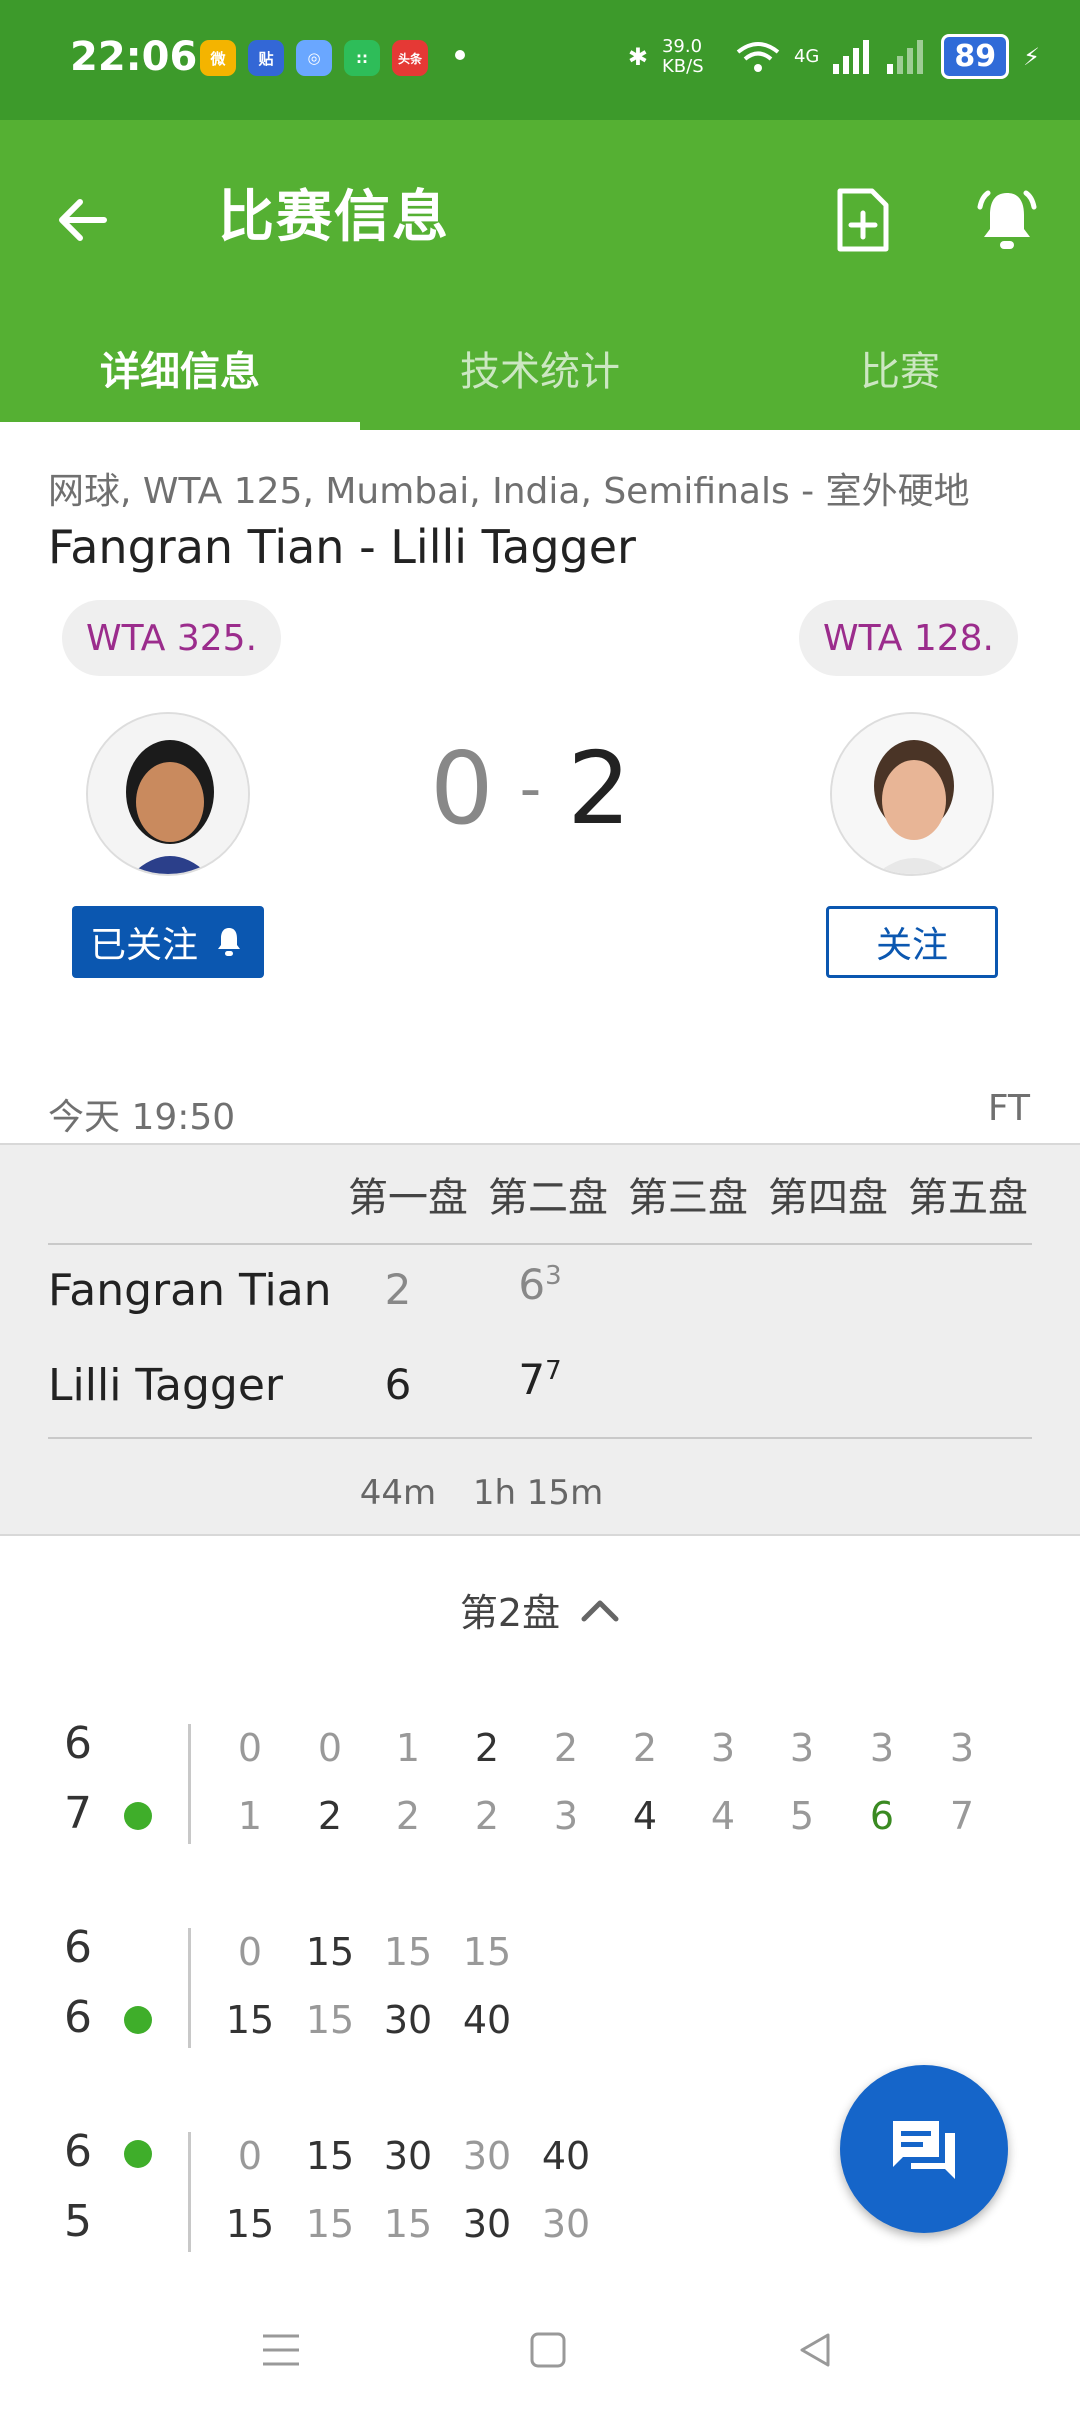 This screenshot has width=1080, height=2414. What do you see at coordinates (538, 1493) in the screenshot?
I see `set2-duration: 1h 15m` at bounding box center [538, 1493].